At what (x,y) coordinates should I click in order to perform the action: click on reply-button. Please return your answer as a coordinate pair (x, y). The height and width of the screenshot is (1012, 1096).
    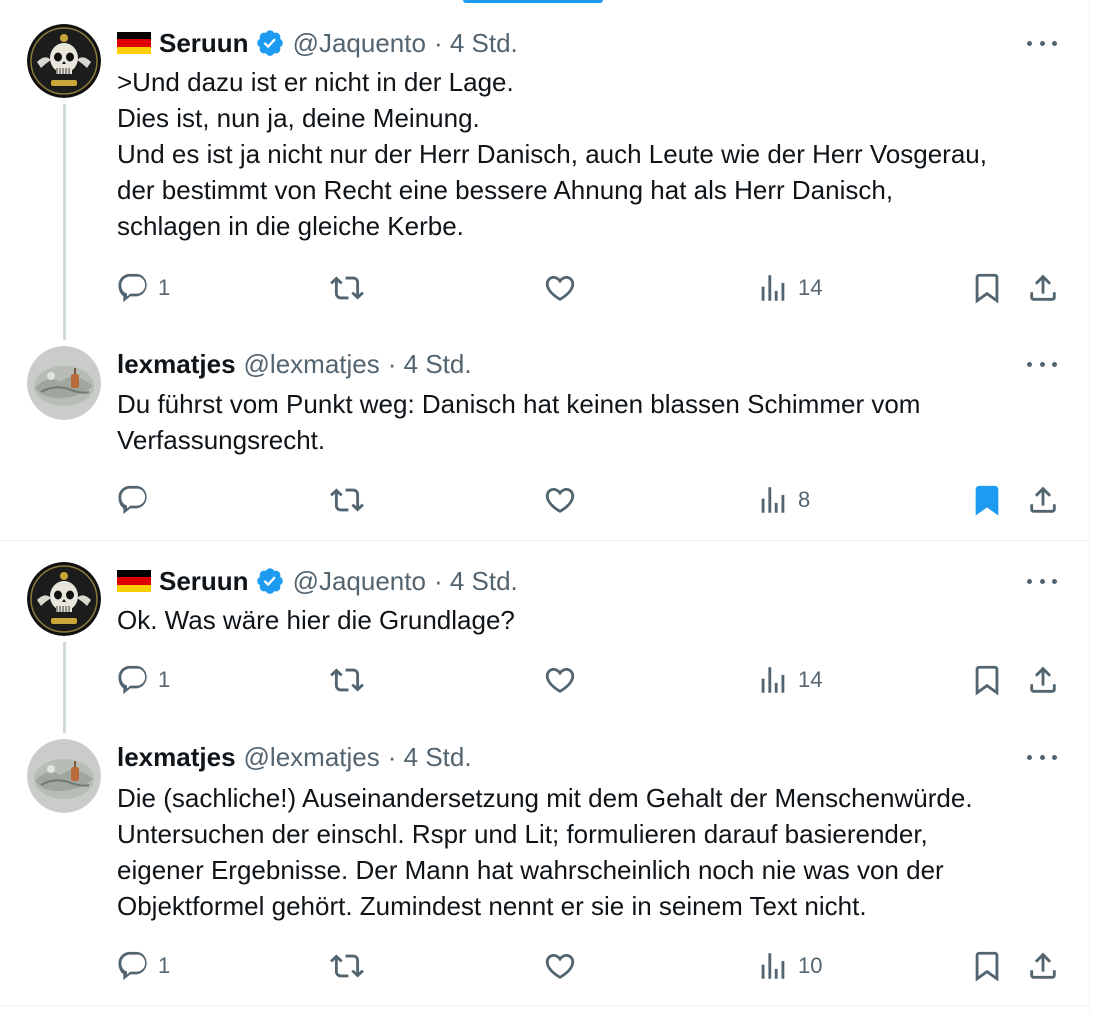
    Looking at the image, I should click on (137, 500).